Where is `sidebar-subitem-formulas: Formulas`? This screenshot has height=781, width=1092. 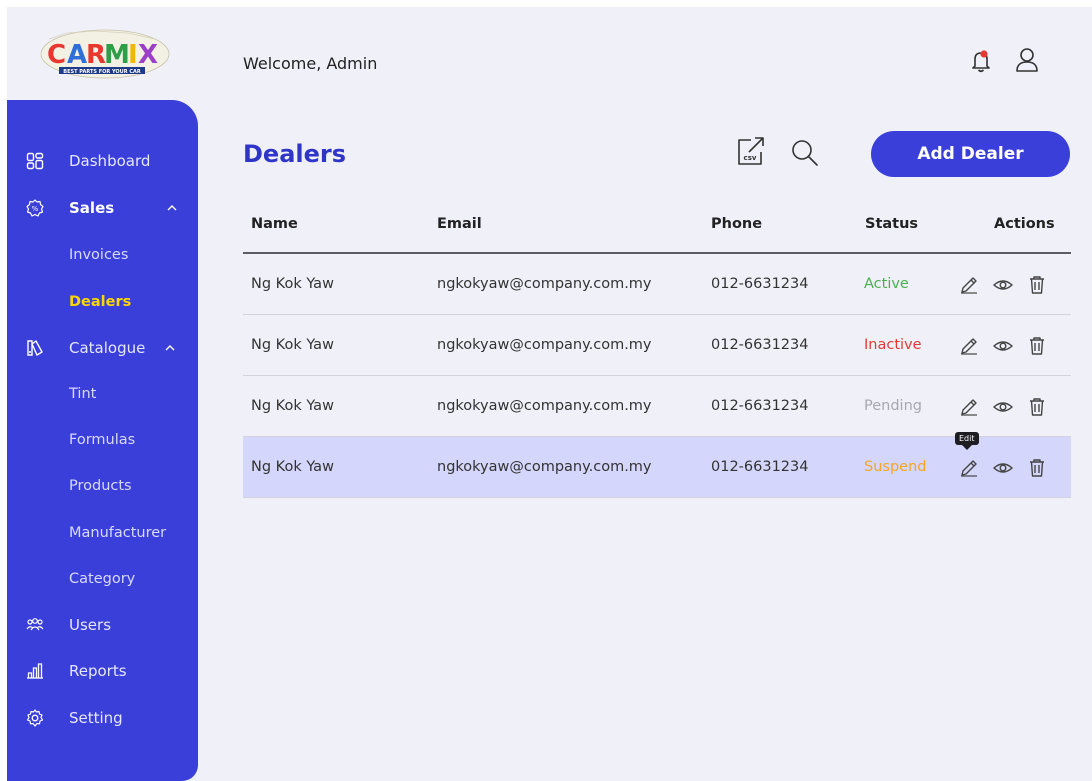
sidebar-subitem-formulas: Formulas is located at coordinates (102, 440).